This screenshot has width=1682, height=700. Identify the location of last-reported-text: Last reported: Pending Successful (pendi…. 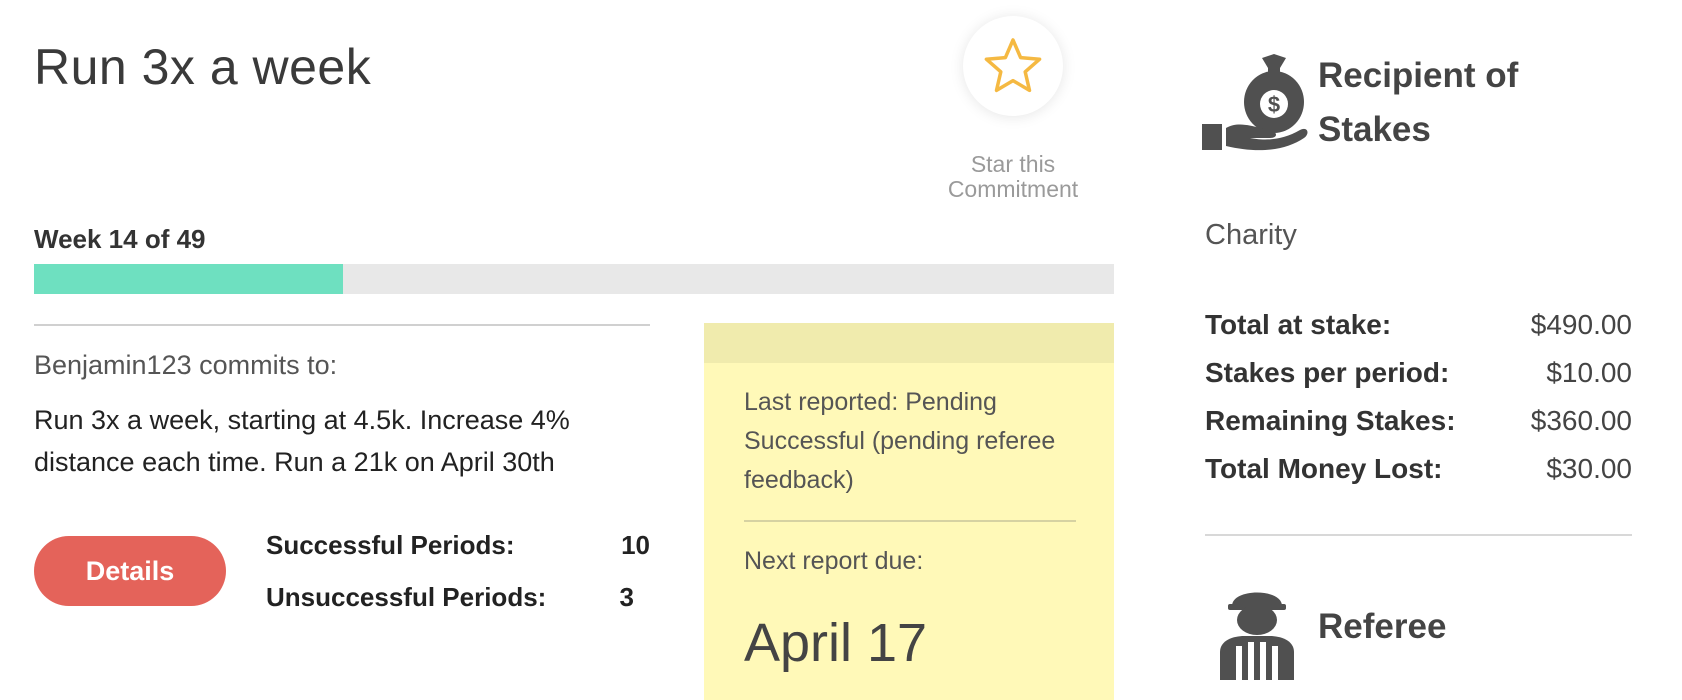
(900, 441).